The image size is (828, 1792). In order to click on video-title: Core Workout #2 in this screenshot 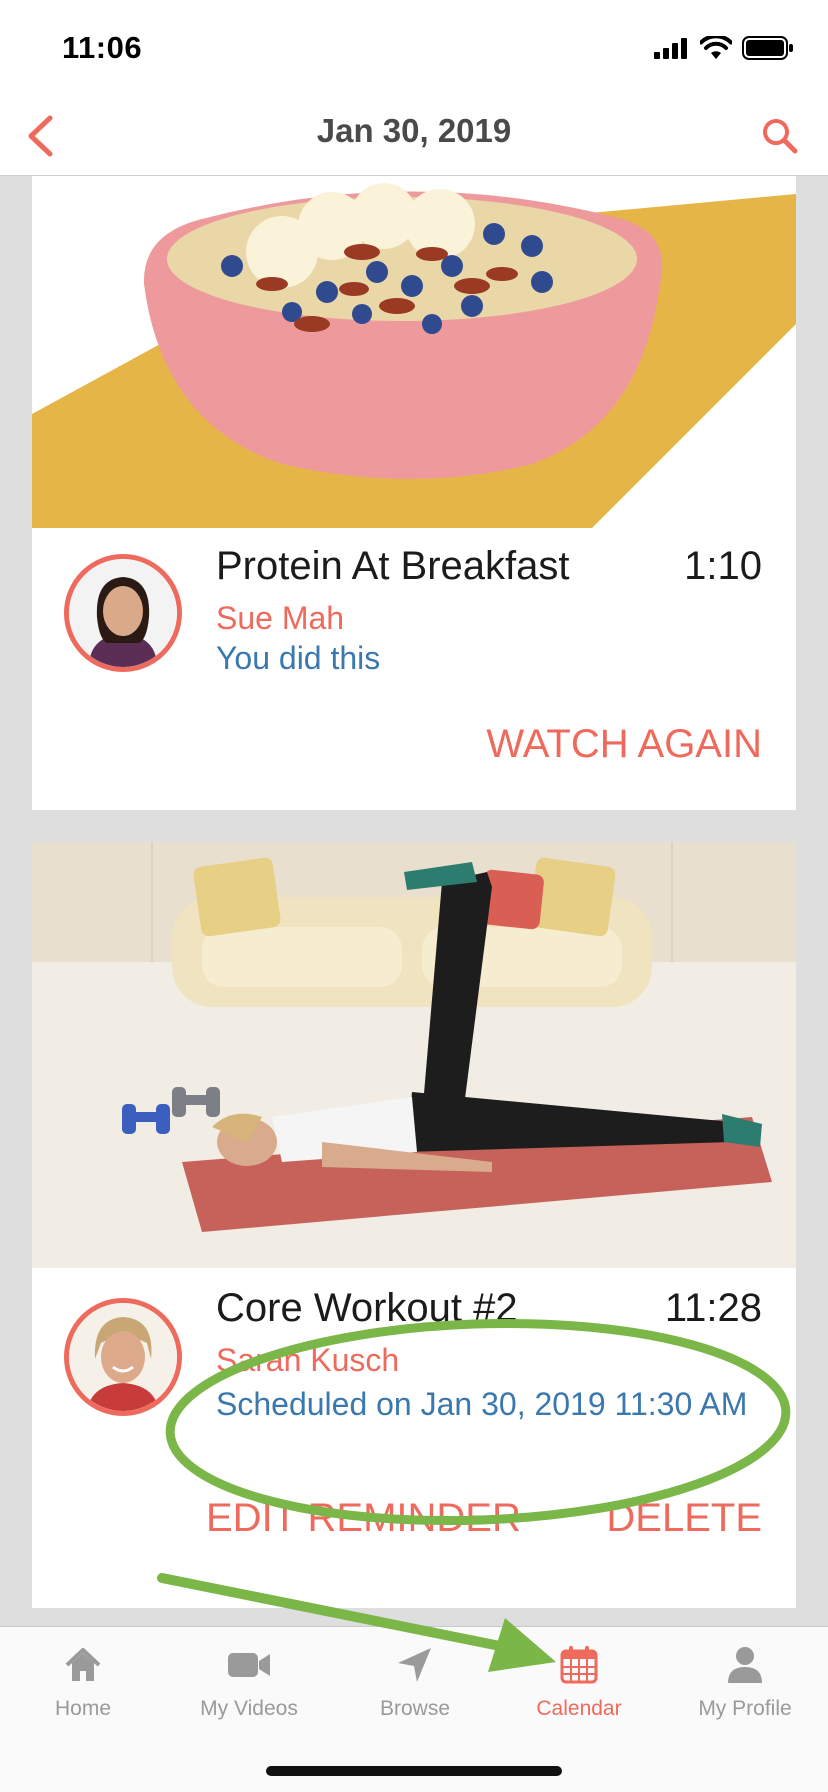, I will do `click(367, 1308)`.